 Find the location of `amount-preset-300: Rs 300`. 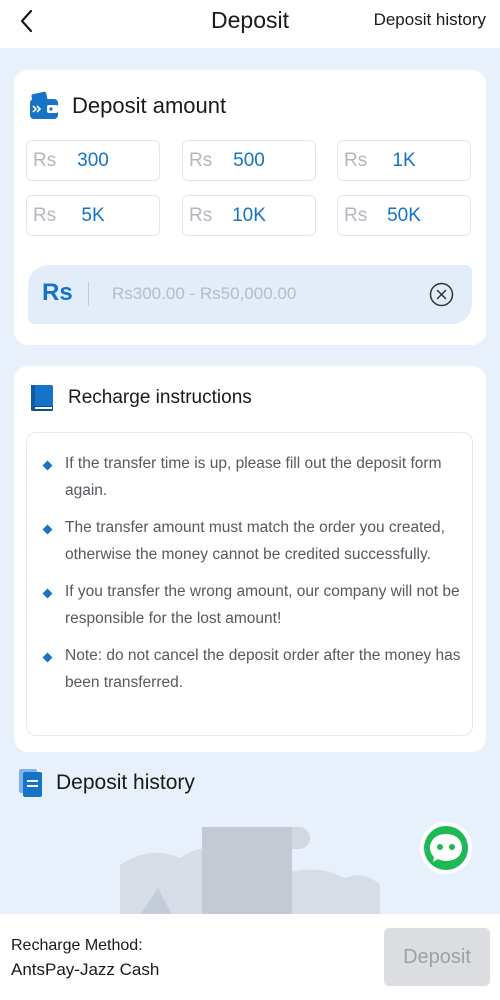

amount-preset-300: Rs 300 is located at coordinates (93, 160).